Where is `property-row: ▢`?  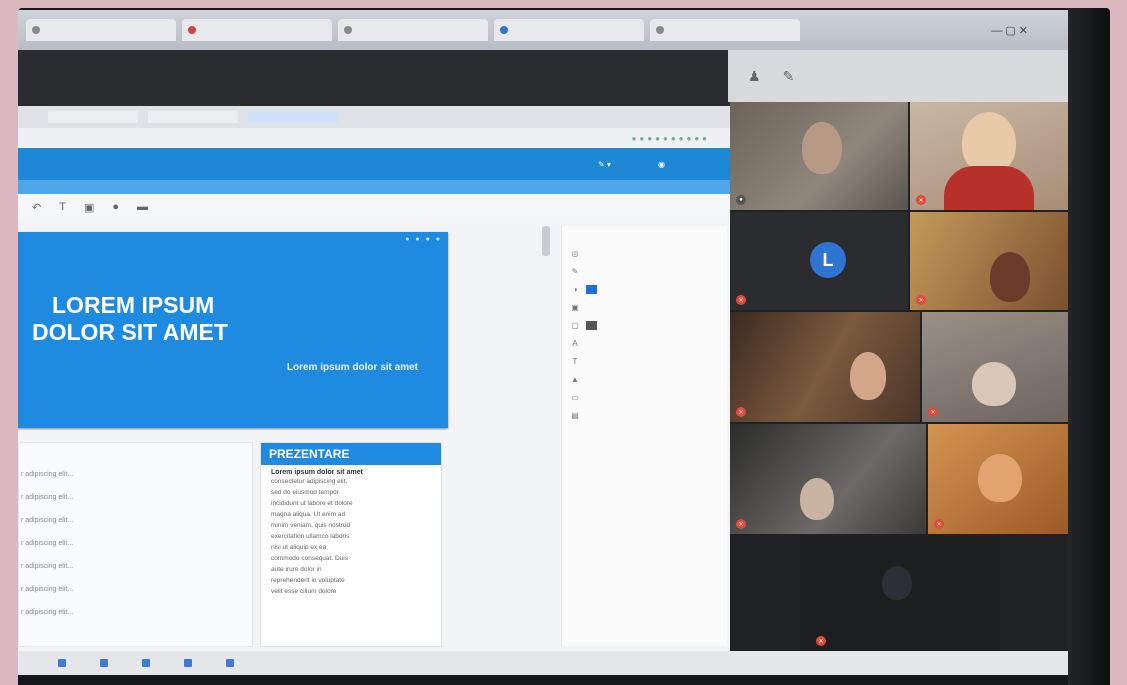
property-row: ▢ is located at coordinates (644, 325).